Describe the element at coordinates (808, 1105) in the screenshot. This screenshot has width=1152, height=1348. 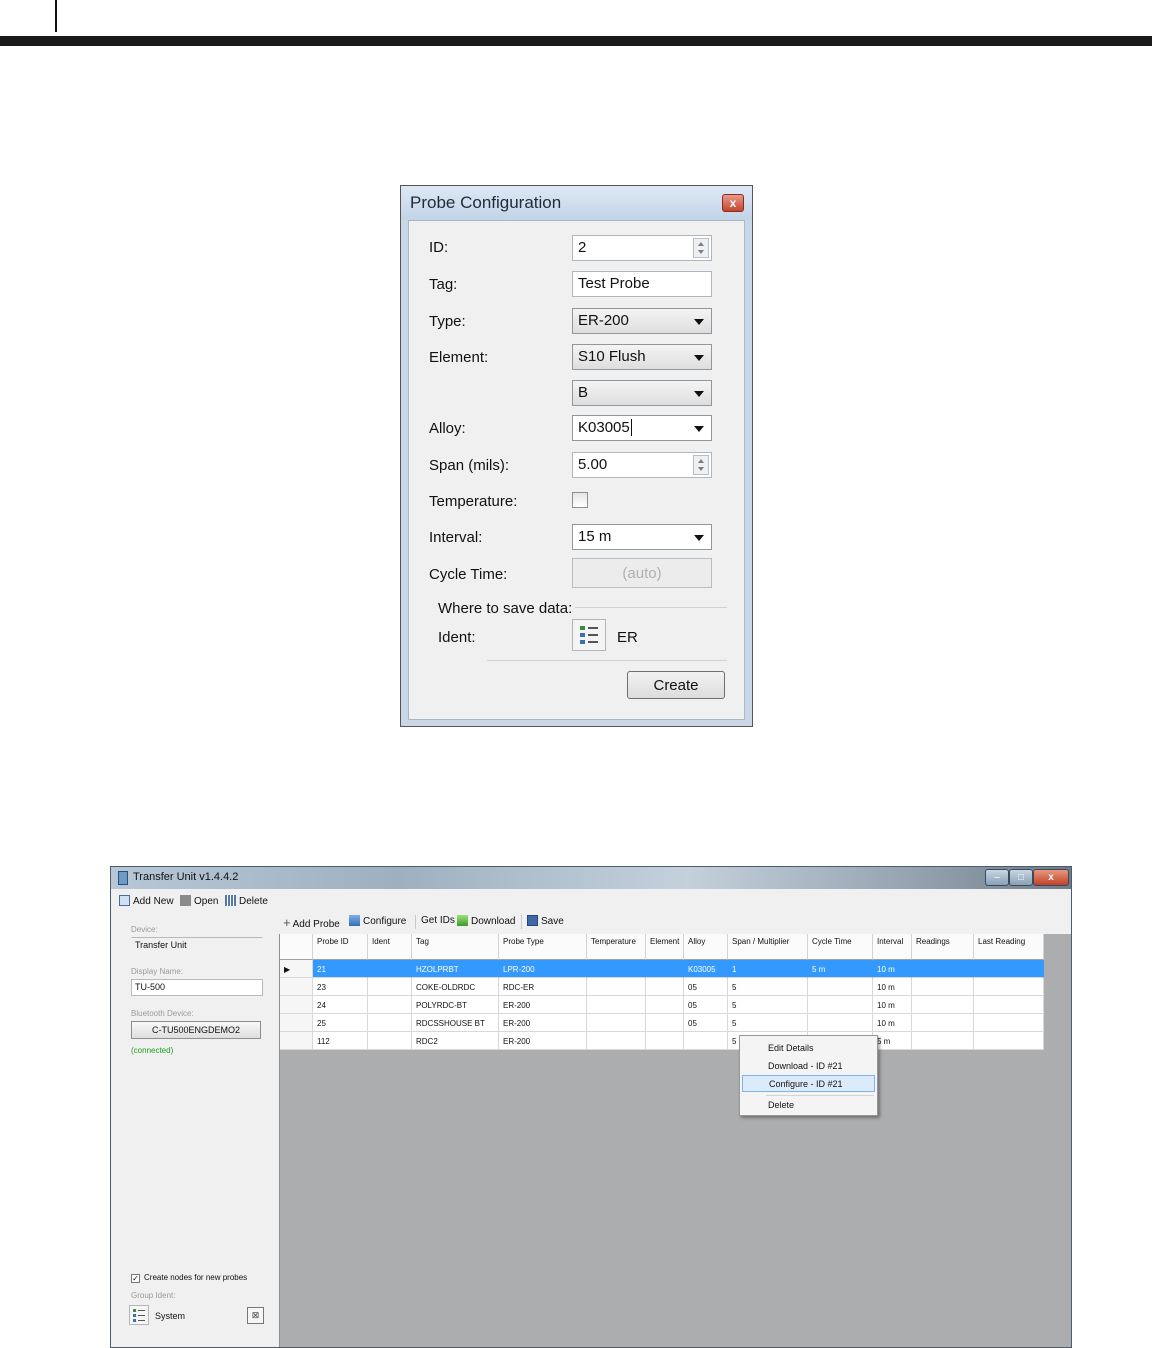
I see `context-delete: Delete` at that location.